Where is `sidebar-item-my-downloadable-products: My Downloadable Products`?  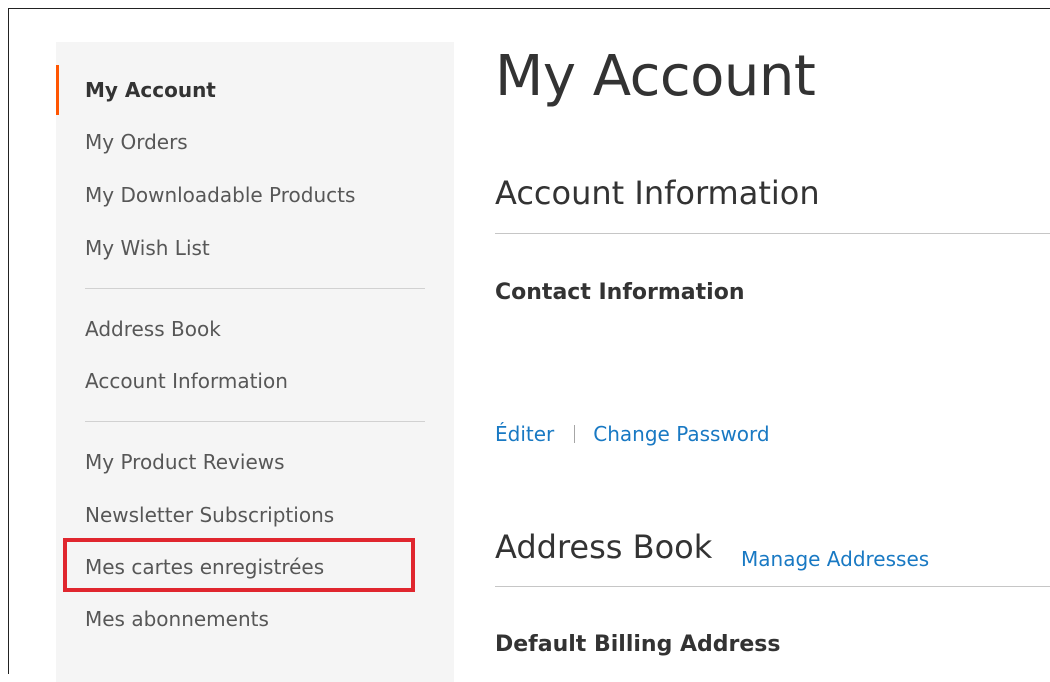 sidebar-item-my-downloadable-products: My Downloadable Products is located at coordinates (220, 195).